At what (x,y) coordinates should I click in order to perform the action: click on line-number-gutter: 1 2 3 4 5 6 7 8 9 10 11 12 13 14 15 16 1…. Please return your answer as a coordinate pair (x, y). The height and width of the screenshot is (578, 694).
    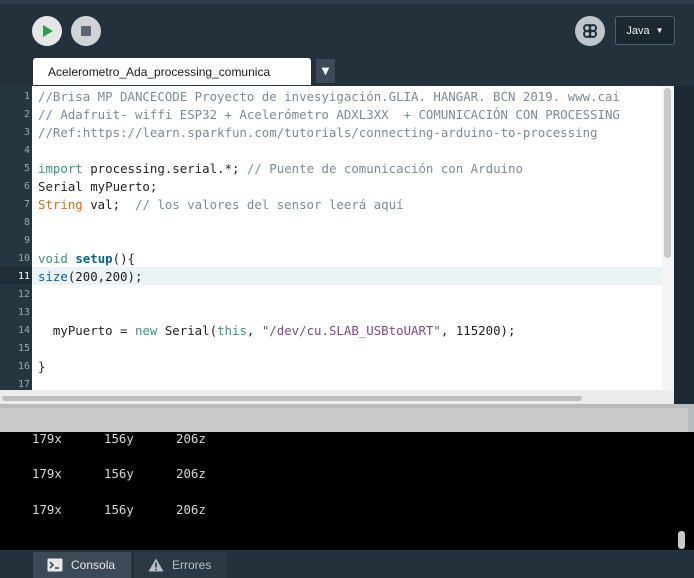
    Looking at the image, I should click on (16, 238).